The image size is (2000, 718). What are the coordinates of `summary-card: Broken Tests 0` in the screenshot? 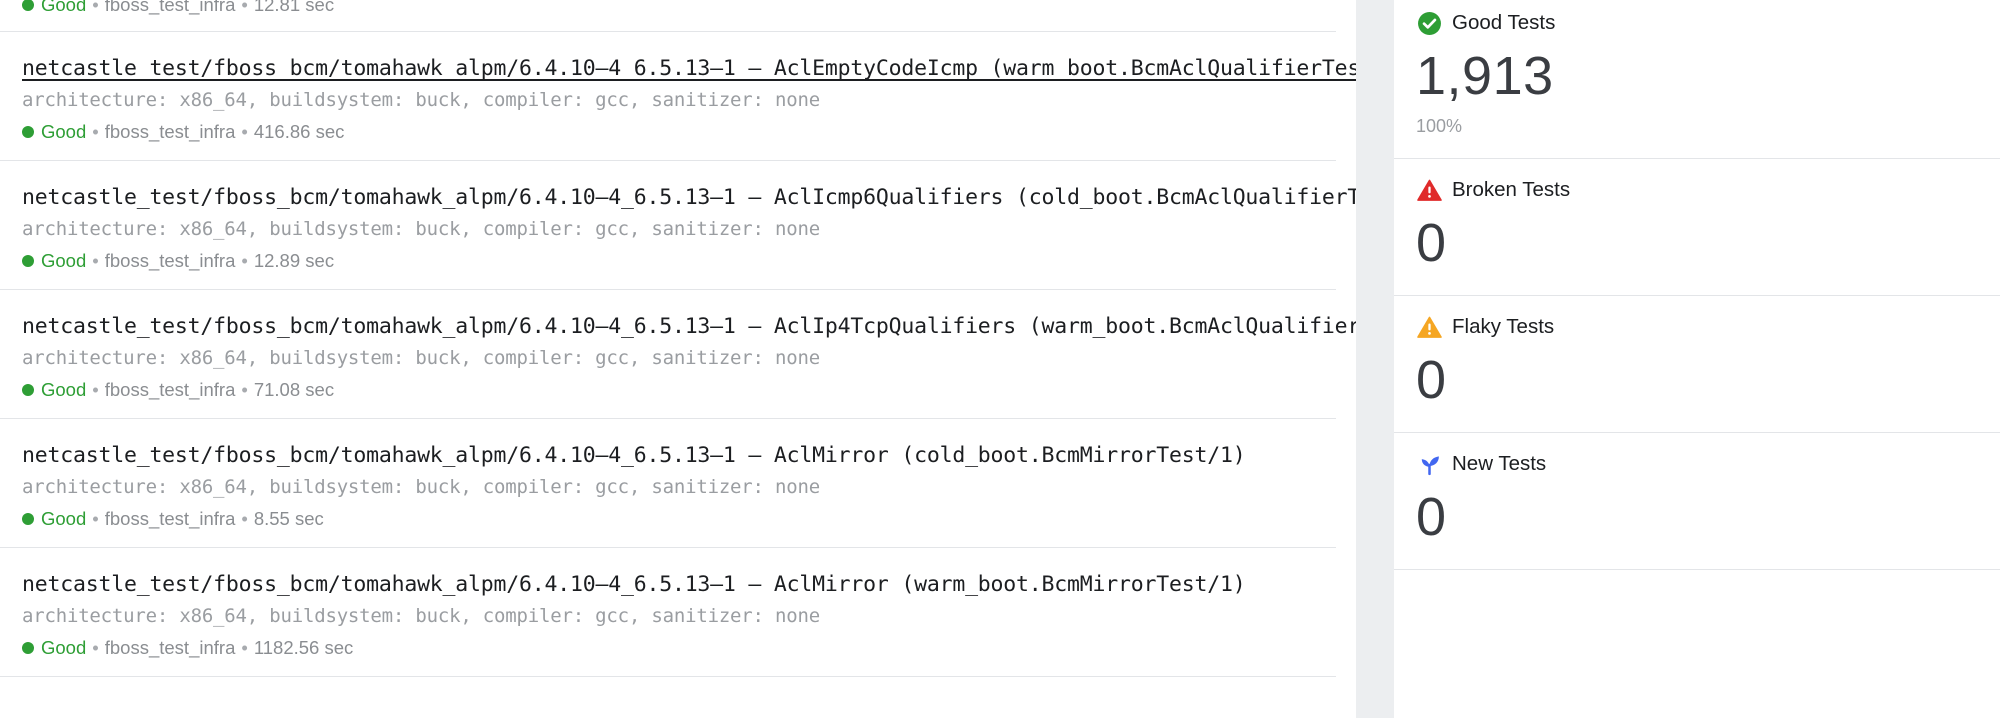 It's located at (1697, 227).